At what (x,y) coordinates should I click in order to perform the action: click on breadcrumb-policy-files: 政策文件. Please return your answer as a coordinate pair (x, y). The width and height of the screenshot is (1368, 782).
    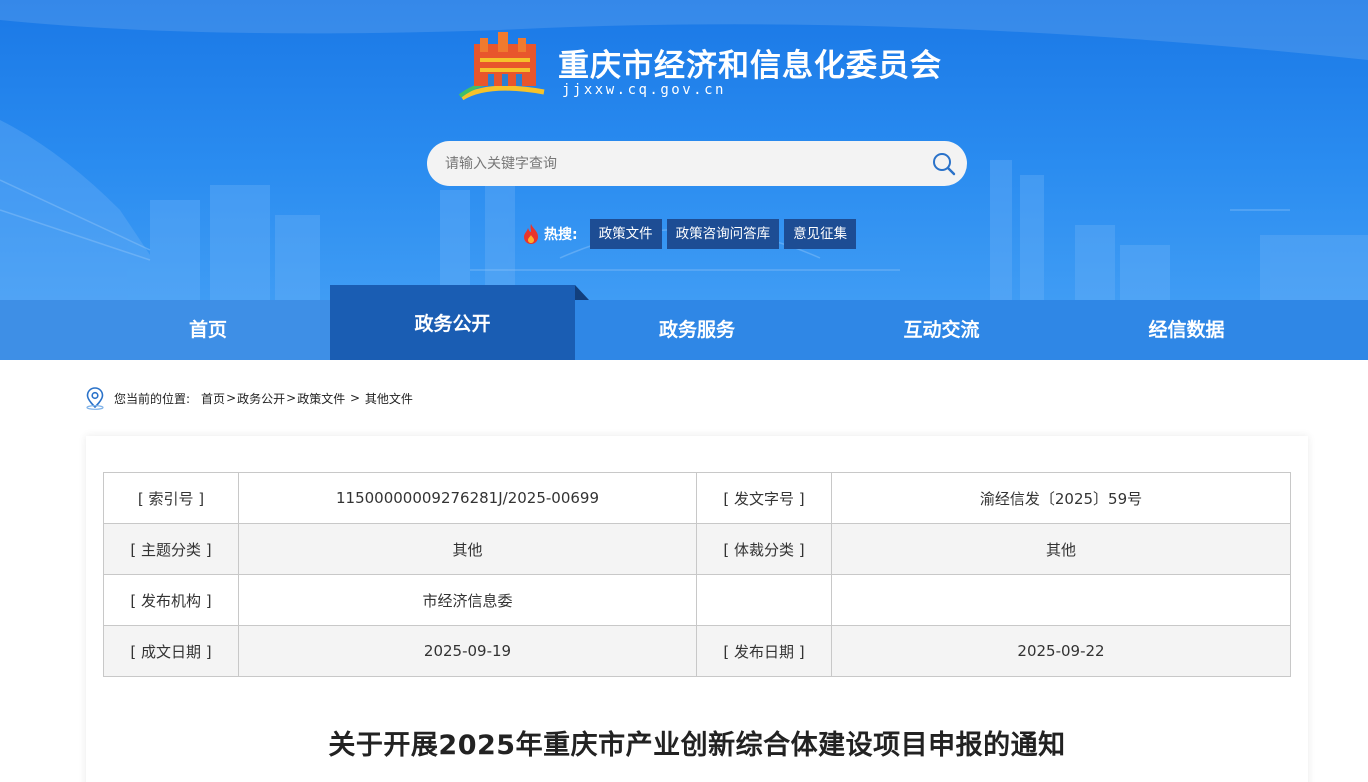
    Looking at the image, I should click on (321, 398).